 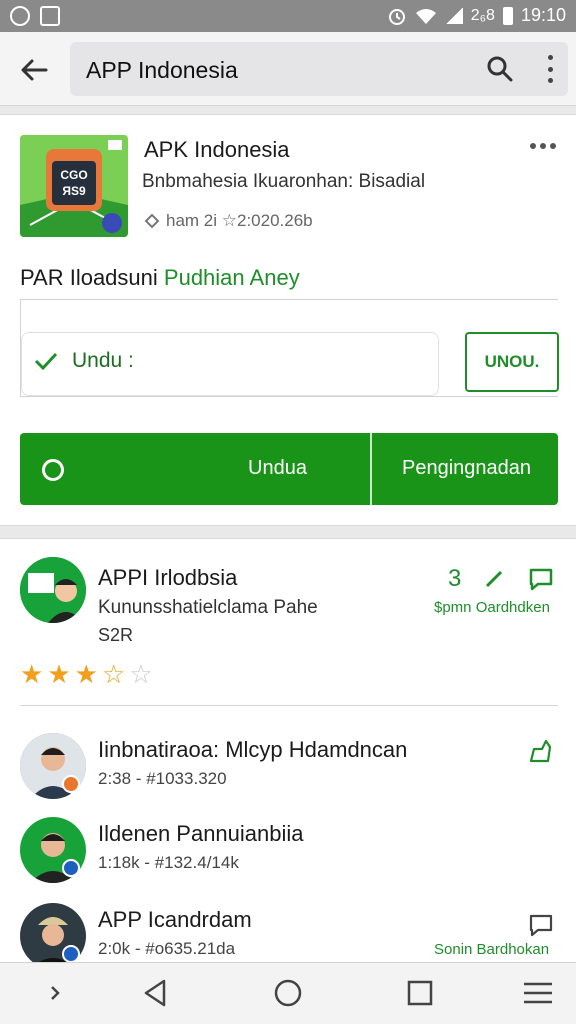 I want to click on clock: 19:10, so click(x=543, y=15).